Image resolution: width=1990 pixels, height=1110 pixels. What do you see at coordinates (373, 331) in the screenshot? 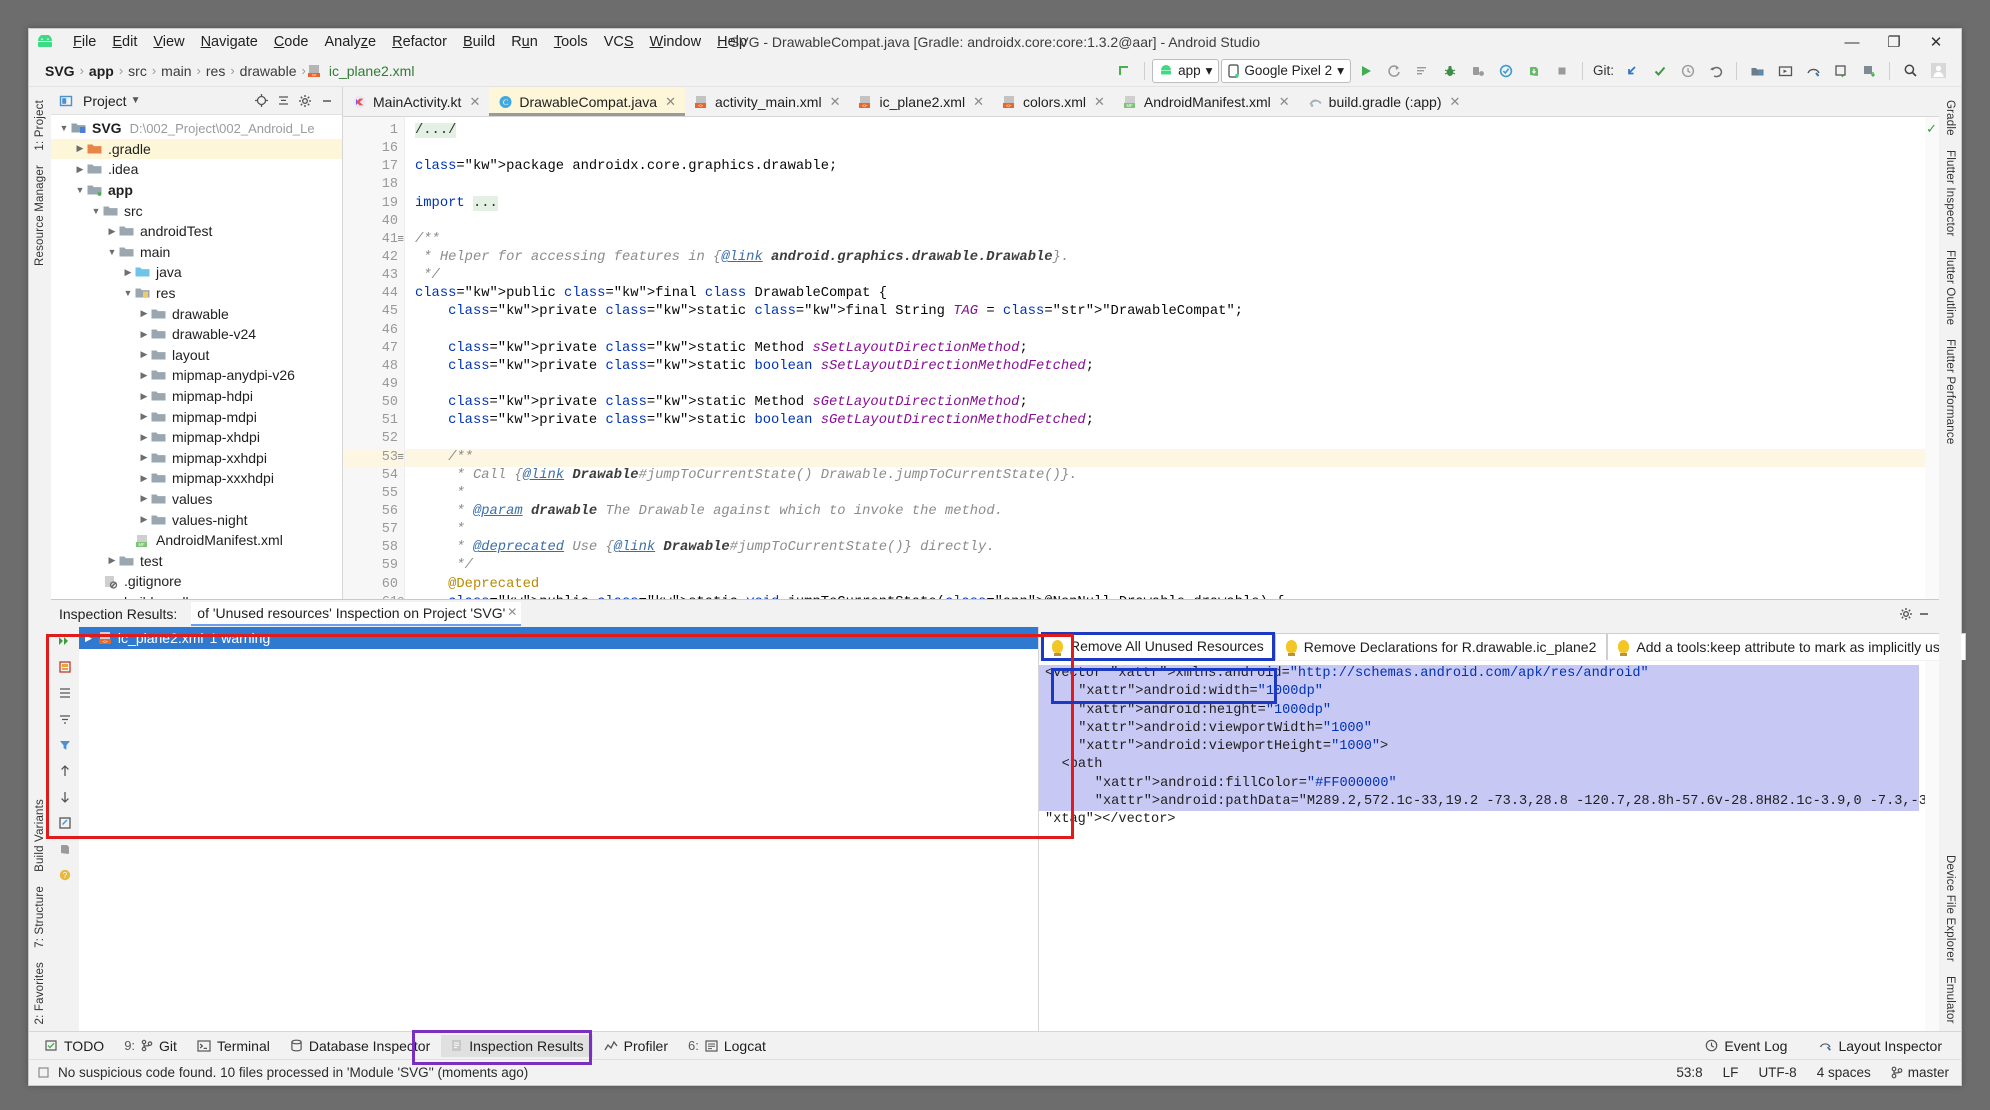
I see `line-number: 46` at bounding box center [373, 331].